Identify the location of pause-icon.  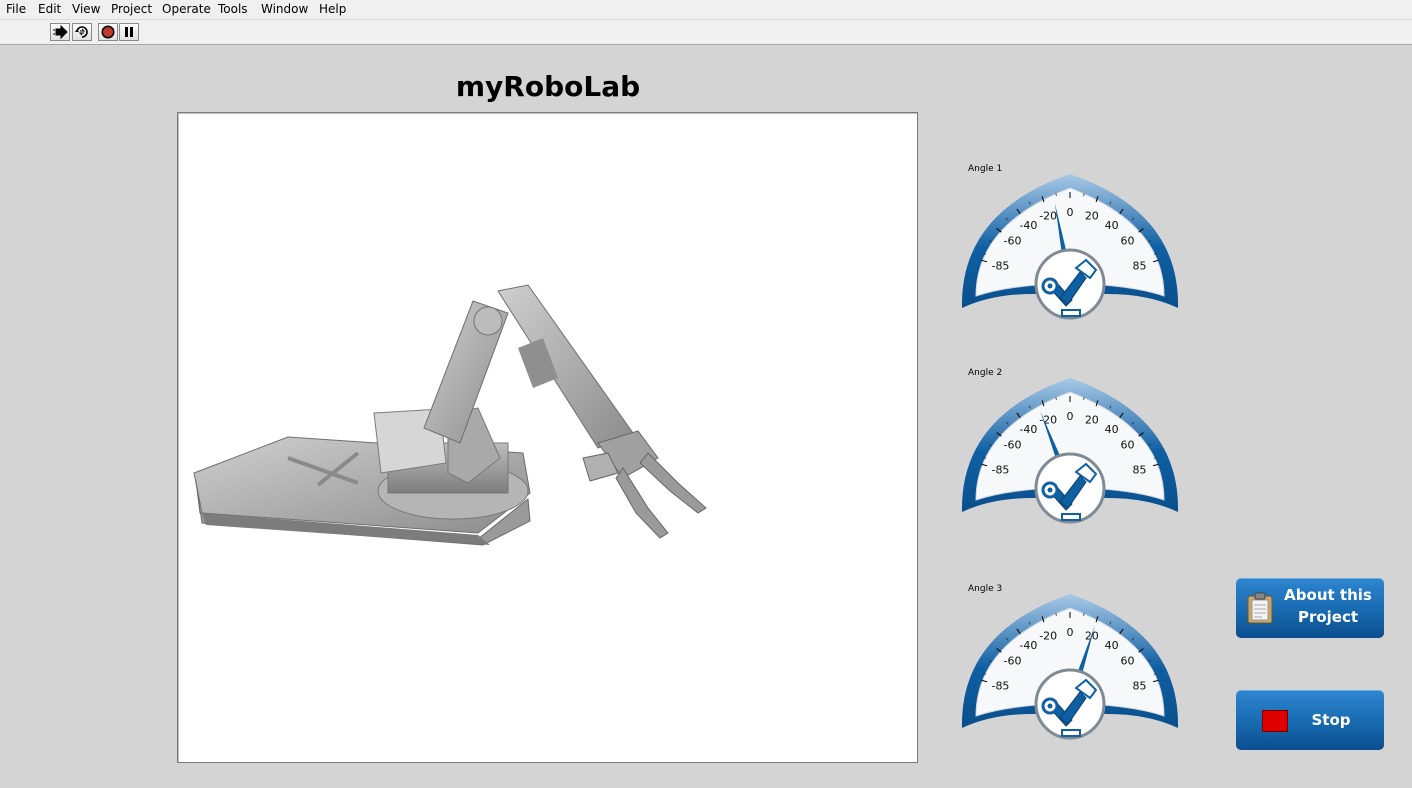
(129, 32).